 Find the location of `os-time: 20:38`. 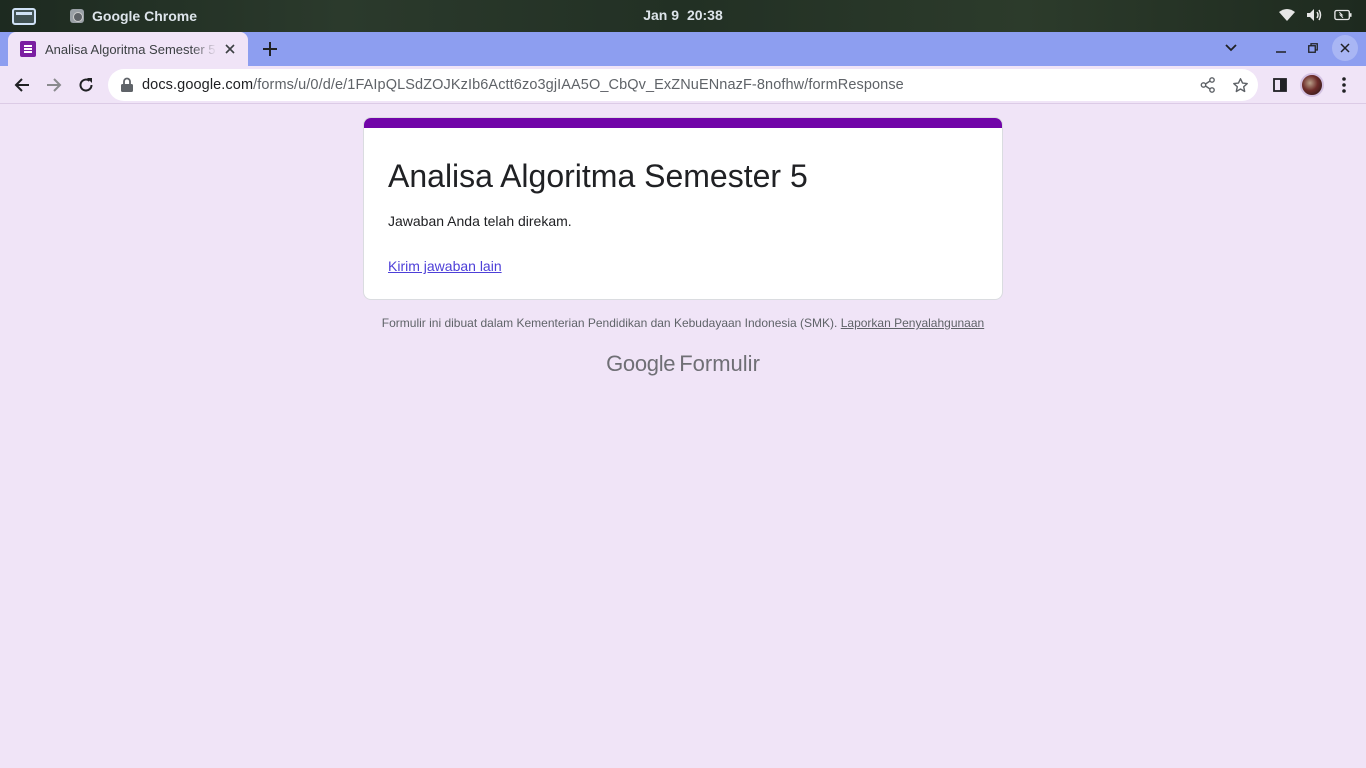

os-time: 20:38 is located at coordinates (704, 15).